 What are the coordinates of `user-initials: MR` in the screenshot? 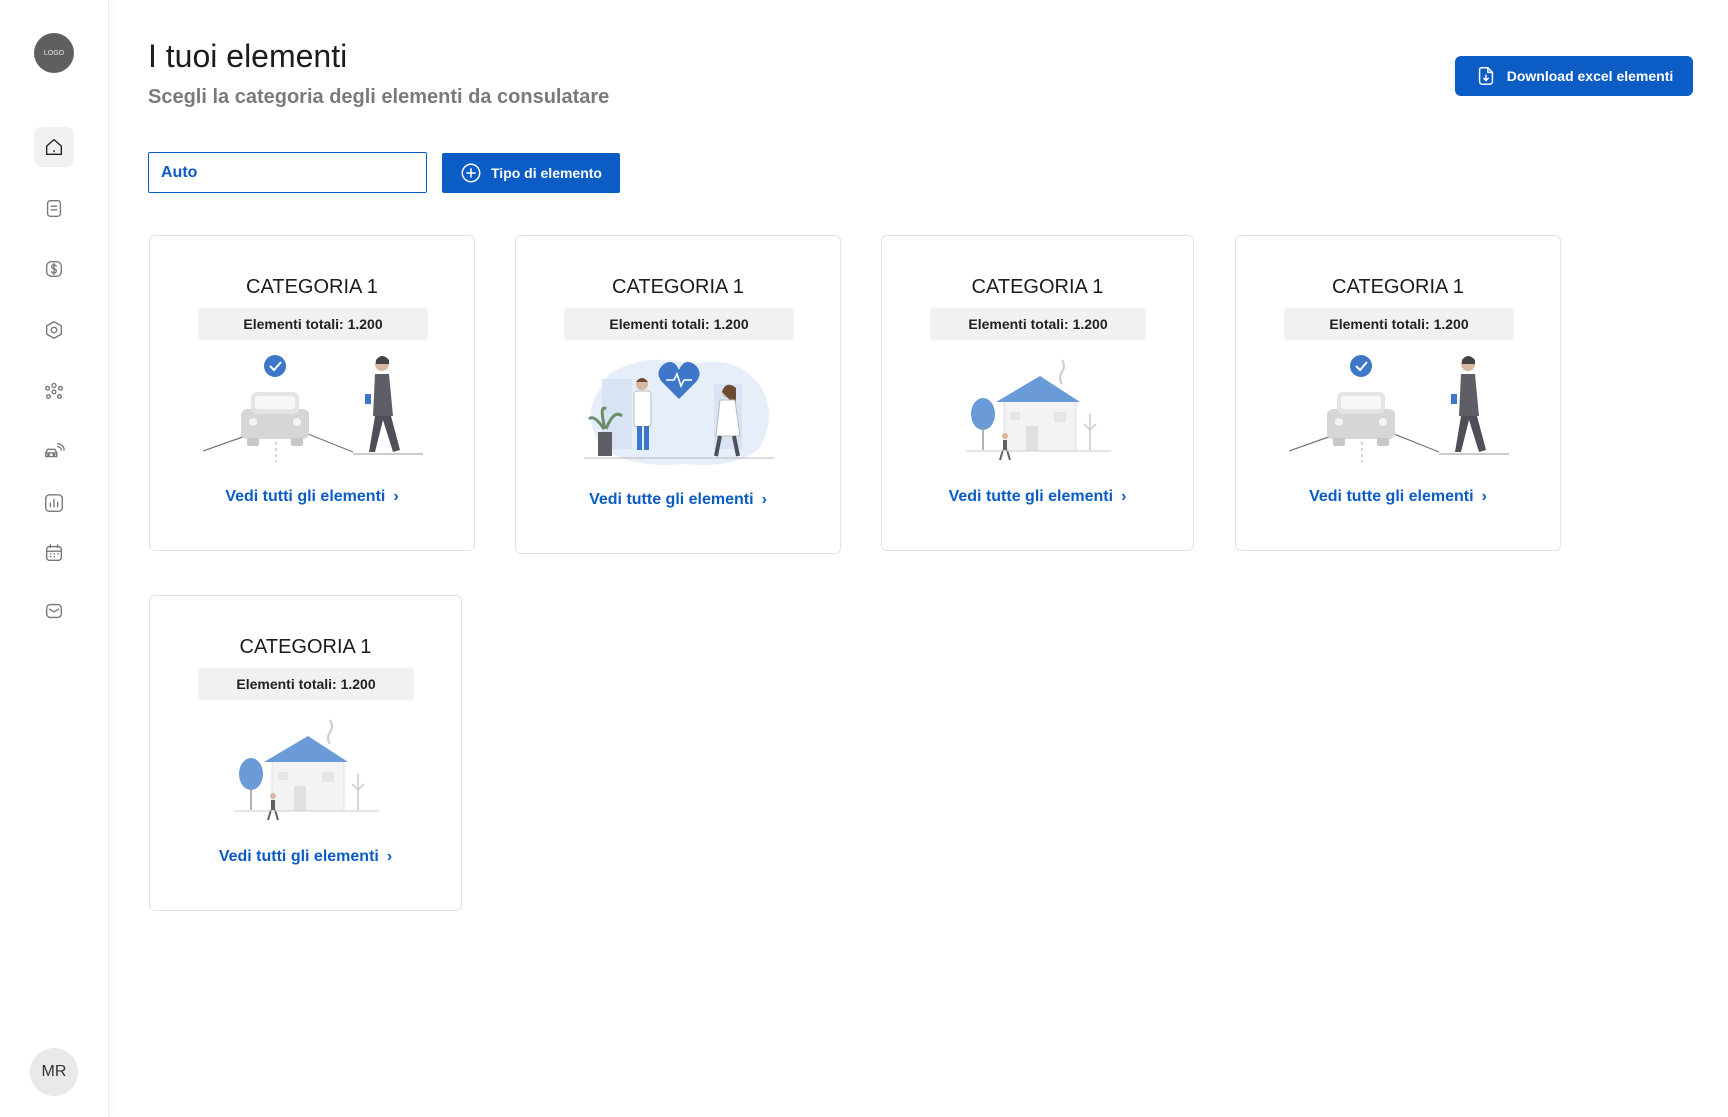 It's located at (54, 1071).